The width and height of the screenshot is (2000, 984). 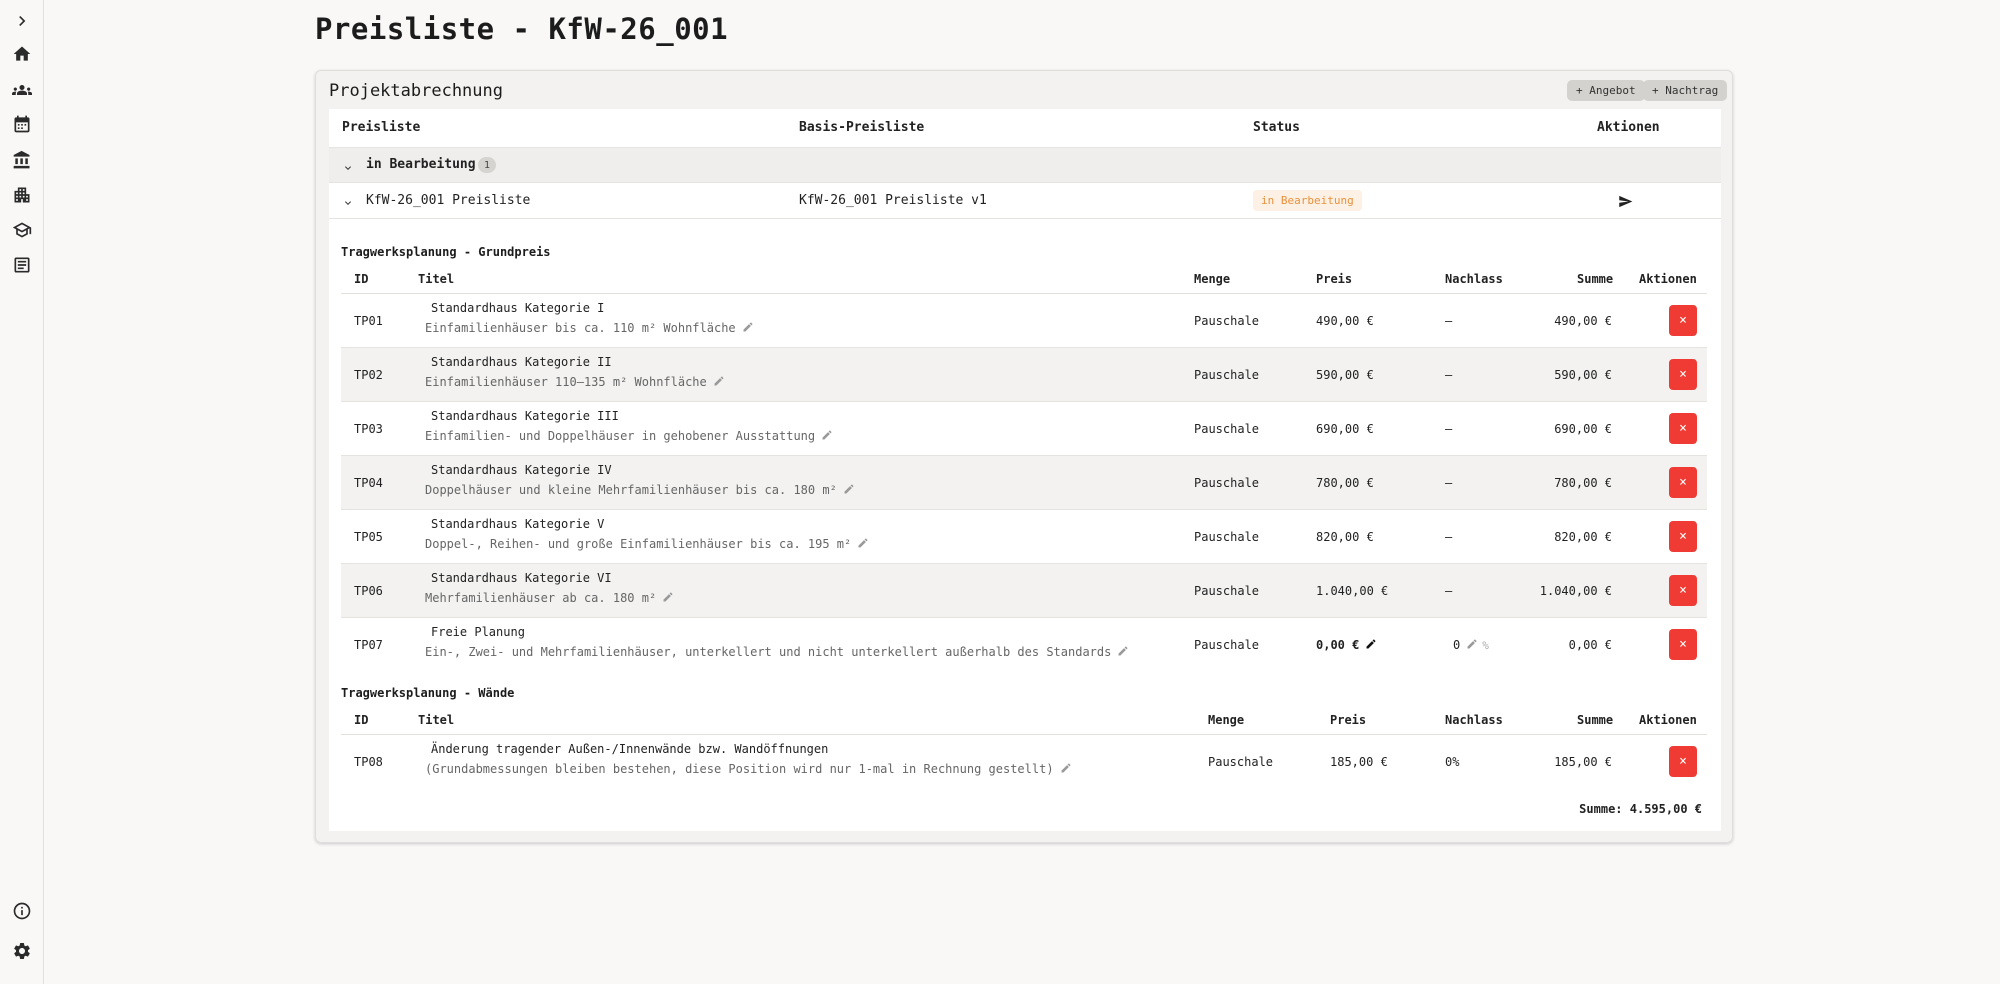 What do you see at coordinates (487, 165) in the screenshot?
I see `group-count-badge: 1` at bounding box center [487, 165].